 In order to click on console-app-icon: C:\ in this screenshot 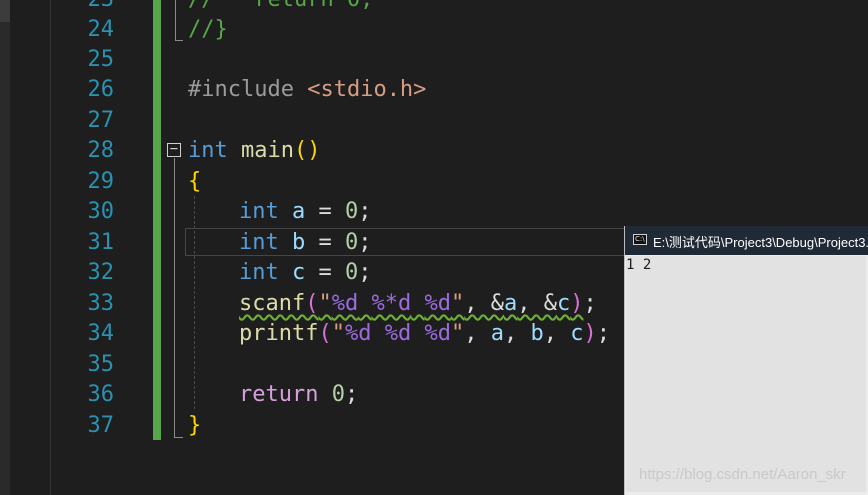, I will do `click(640, 239)`.